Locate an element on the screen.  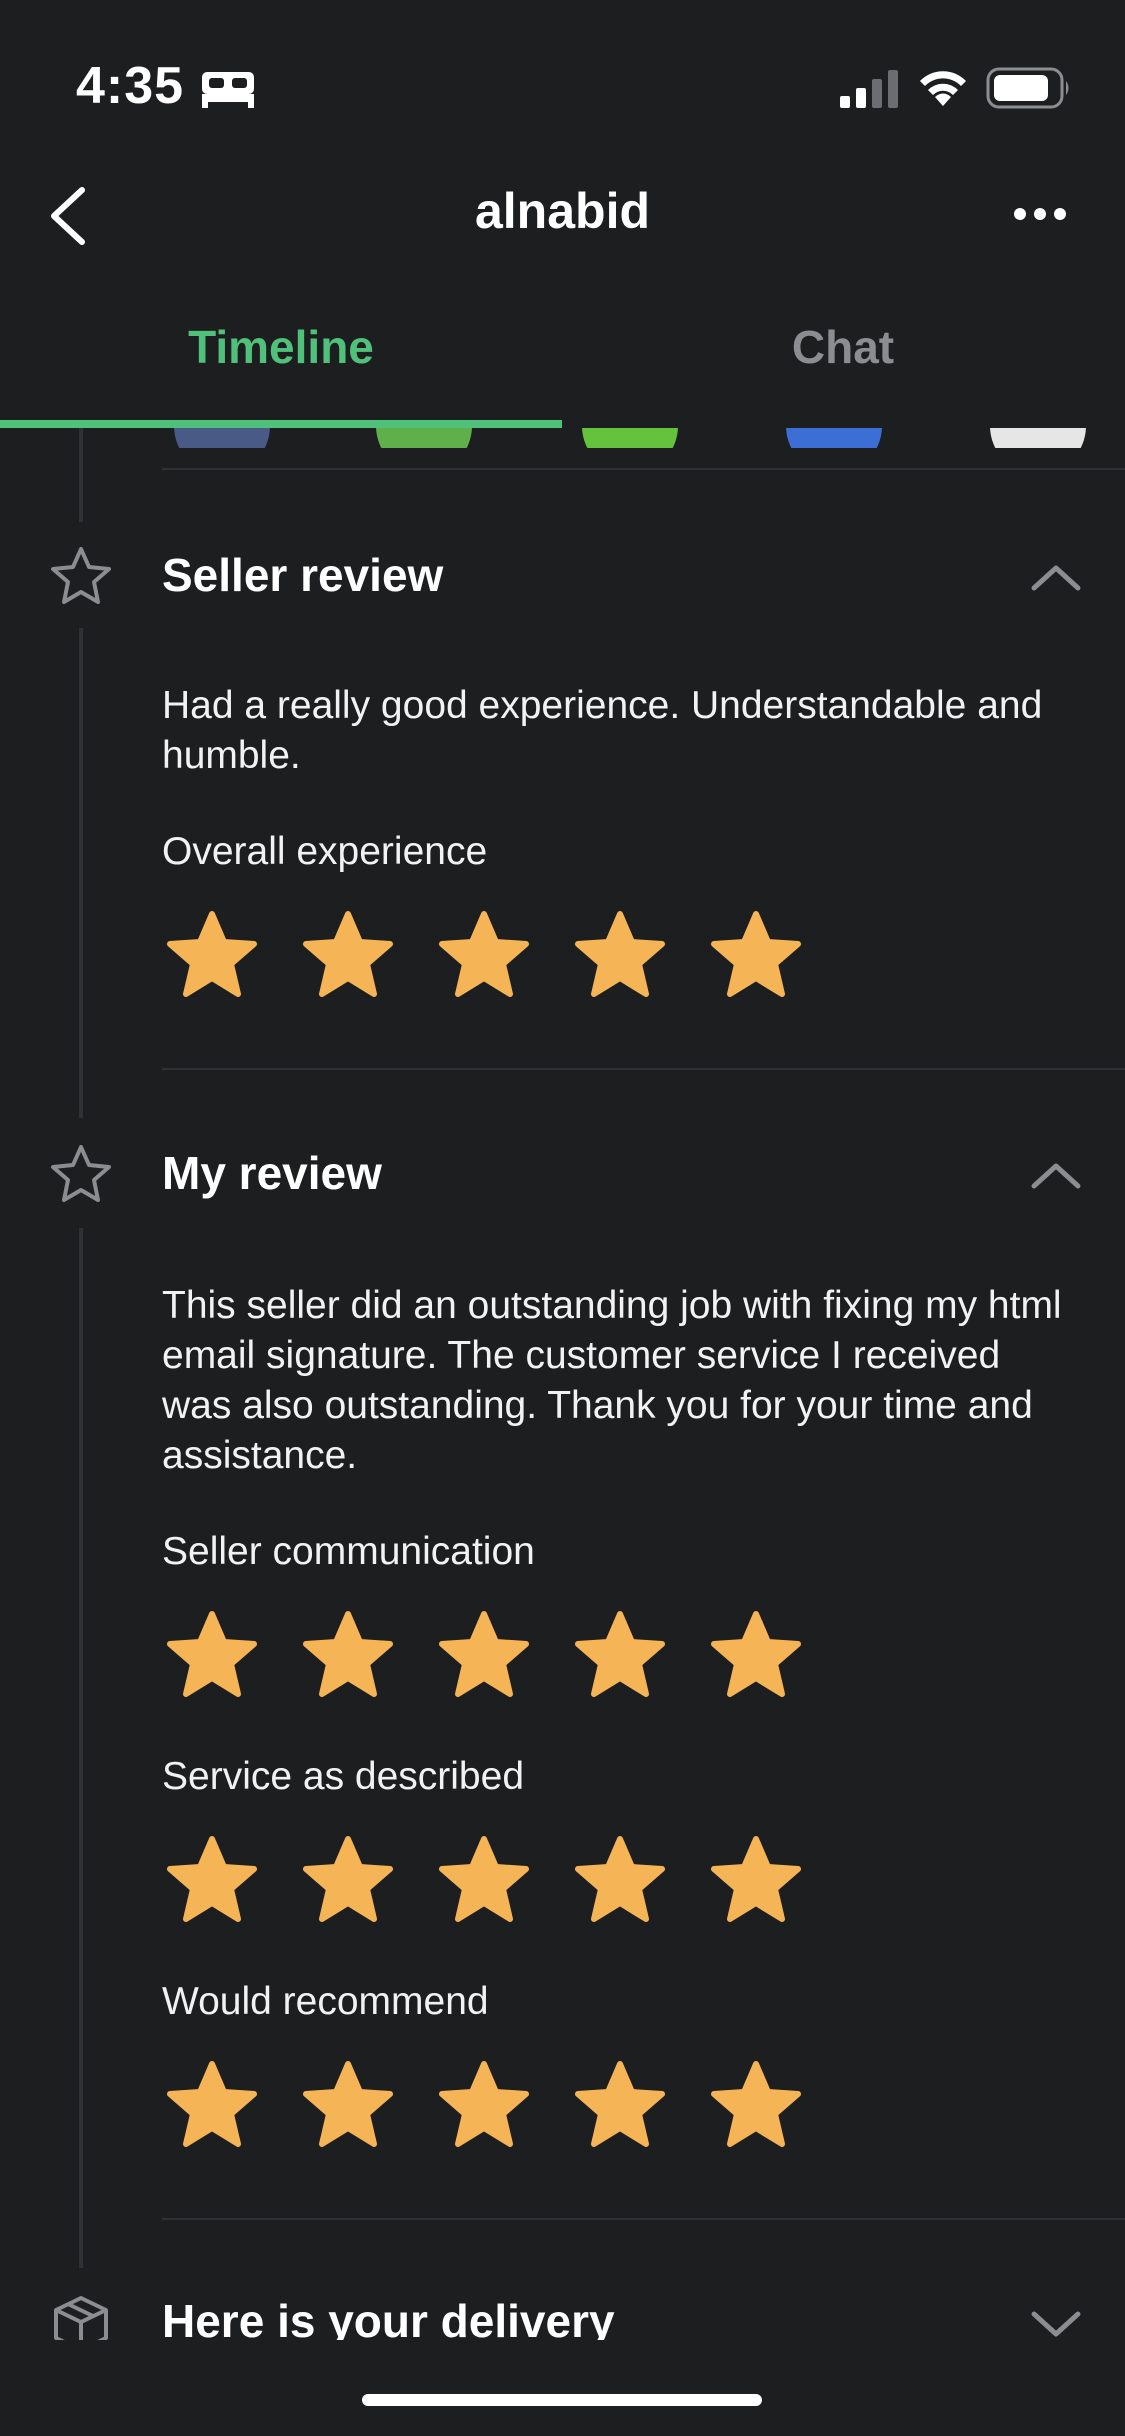
seller-review-title: Seller review is located at coordinates (303, 575).